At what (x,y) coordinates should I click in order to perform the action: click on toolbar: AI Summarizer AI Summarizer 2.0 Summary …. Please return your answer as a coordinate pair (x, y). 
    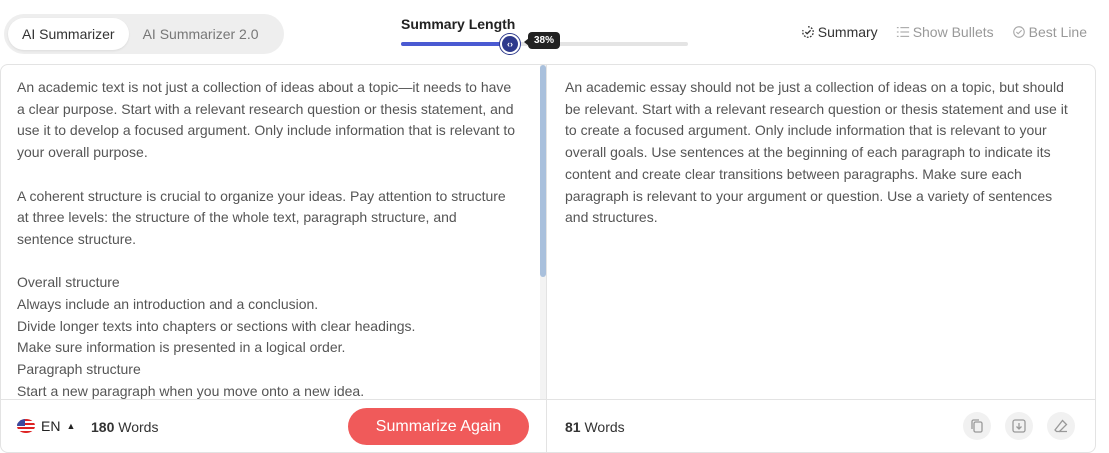
    Looking at the image, I should click on (554, 32).